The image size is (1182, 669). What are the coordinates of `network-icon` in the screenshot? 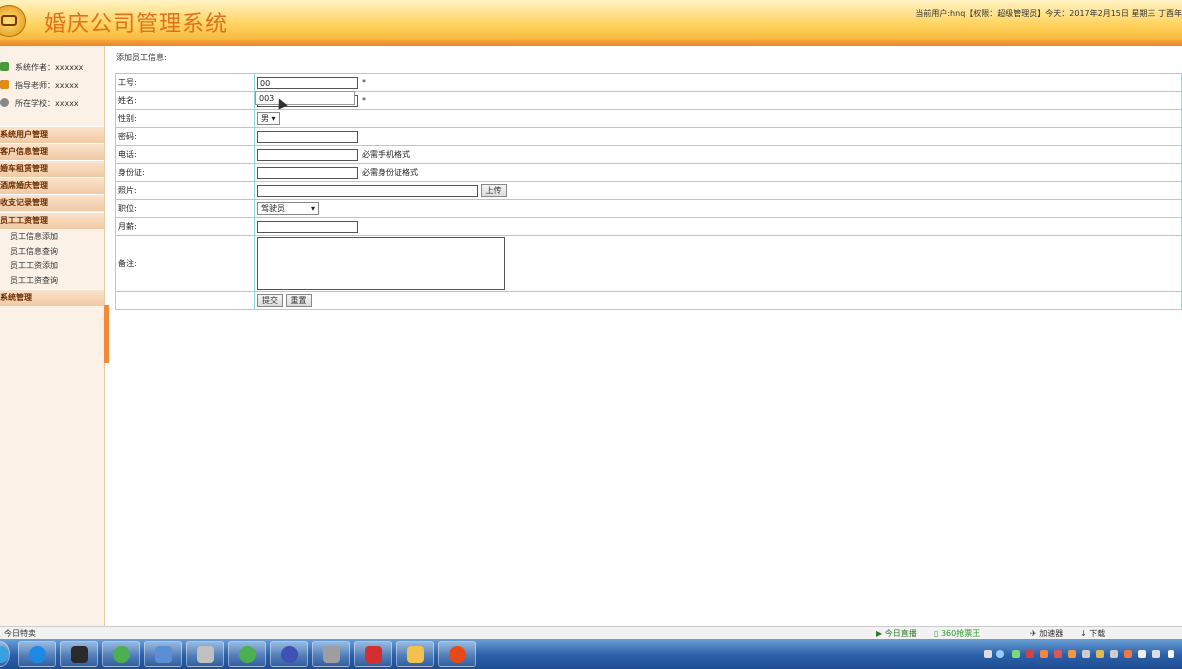 It's located at (1171, 654).